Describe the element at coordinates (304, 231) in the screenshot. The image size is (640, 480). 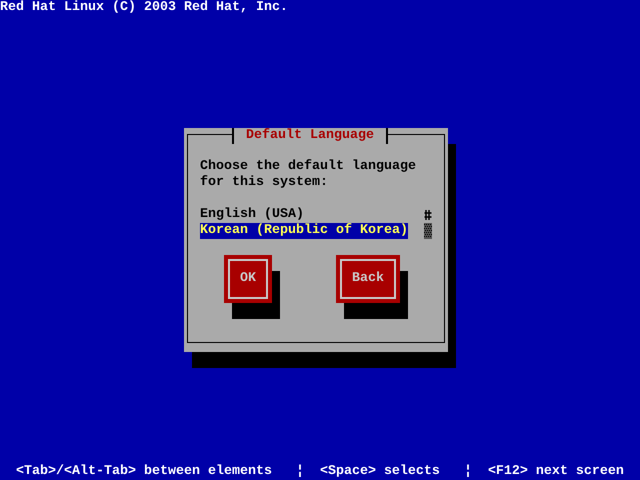
I see `language-item: Korean (Republic of Korea)` at that location.